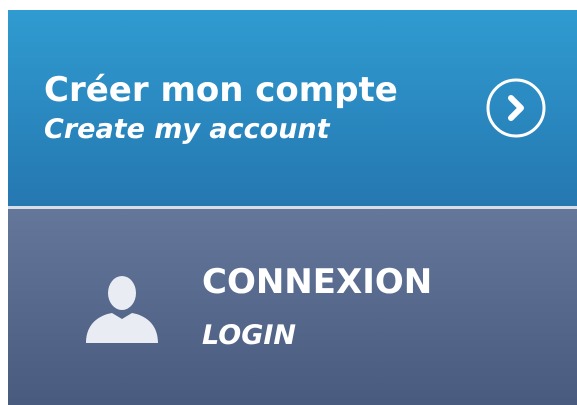 The width and height of the screenshot is (577, 405). What do you see at coordinates (188, 130) in the screenshot?
I see `create-account-subtitle: Create my account` at bounding box center [188, 130].